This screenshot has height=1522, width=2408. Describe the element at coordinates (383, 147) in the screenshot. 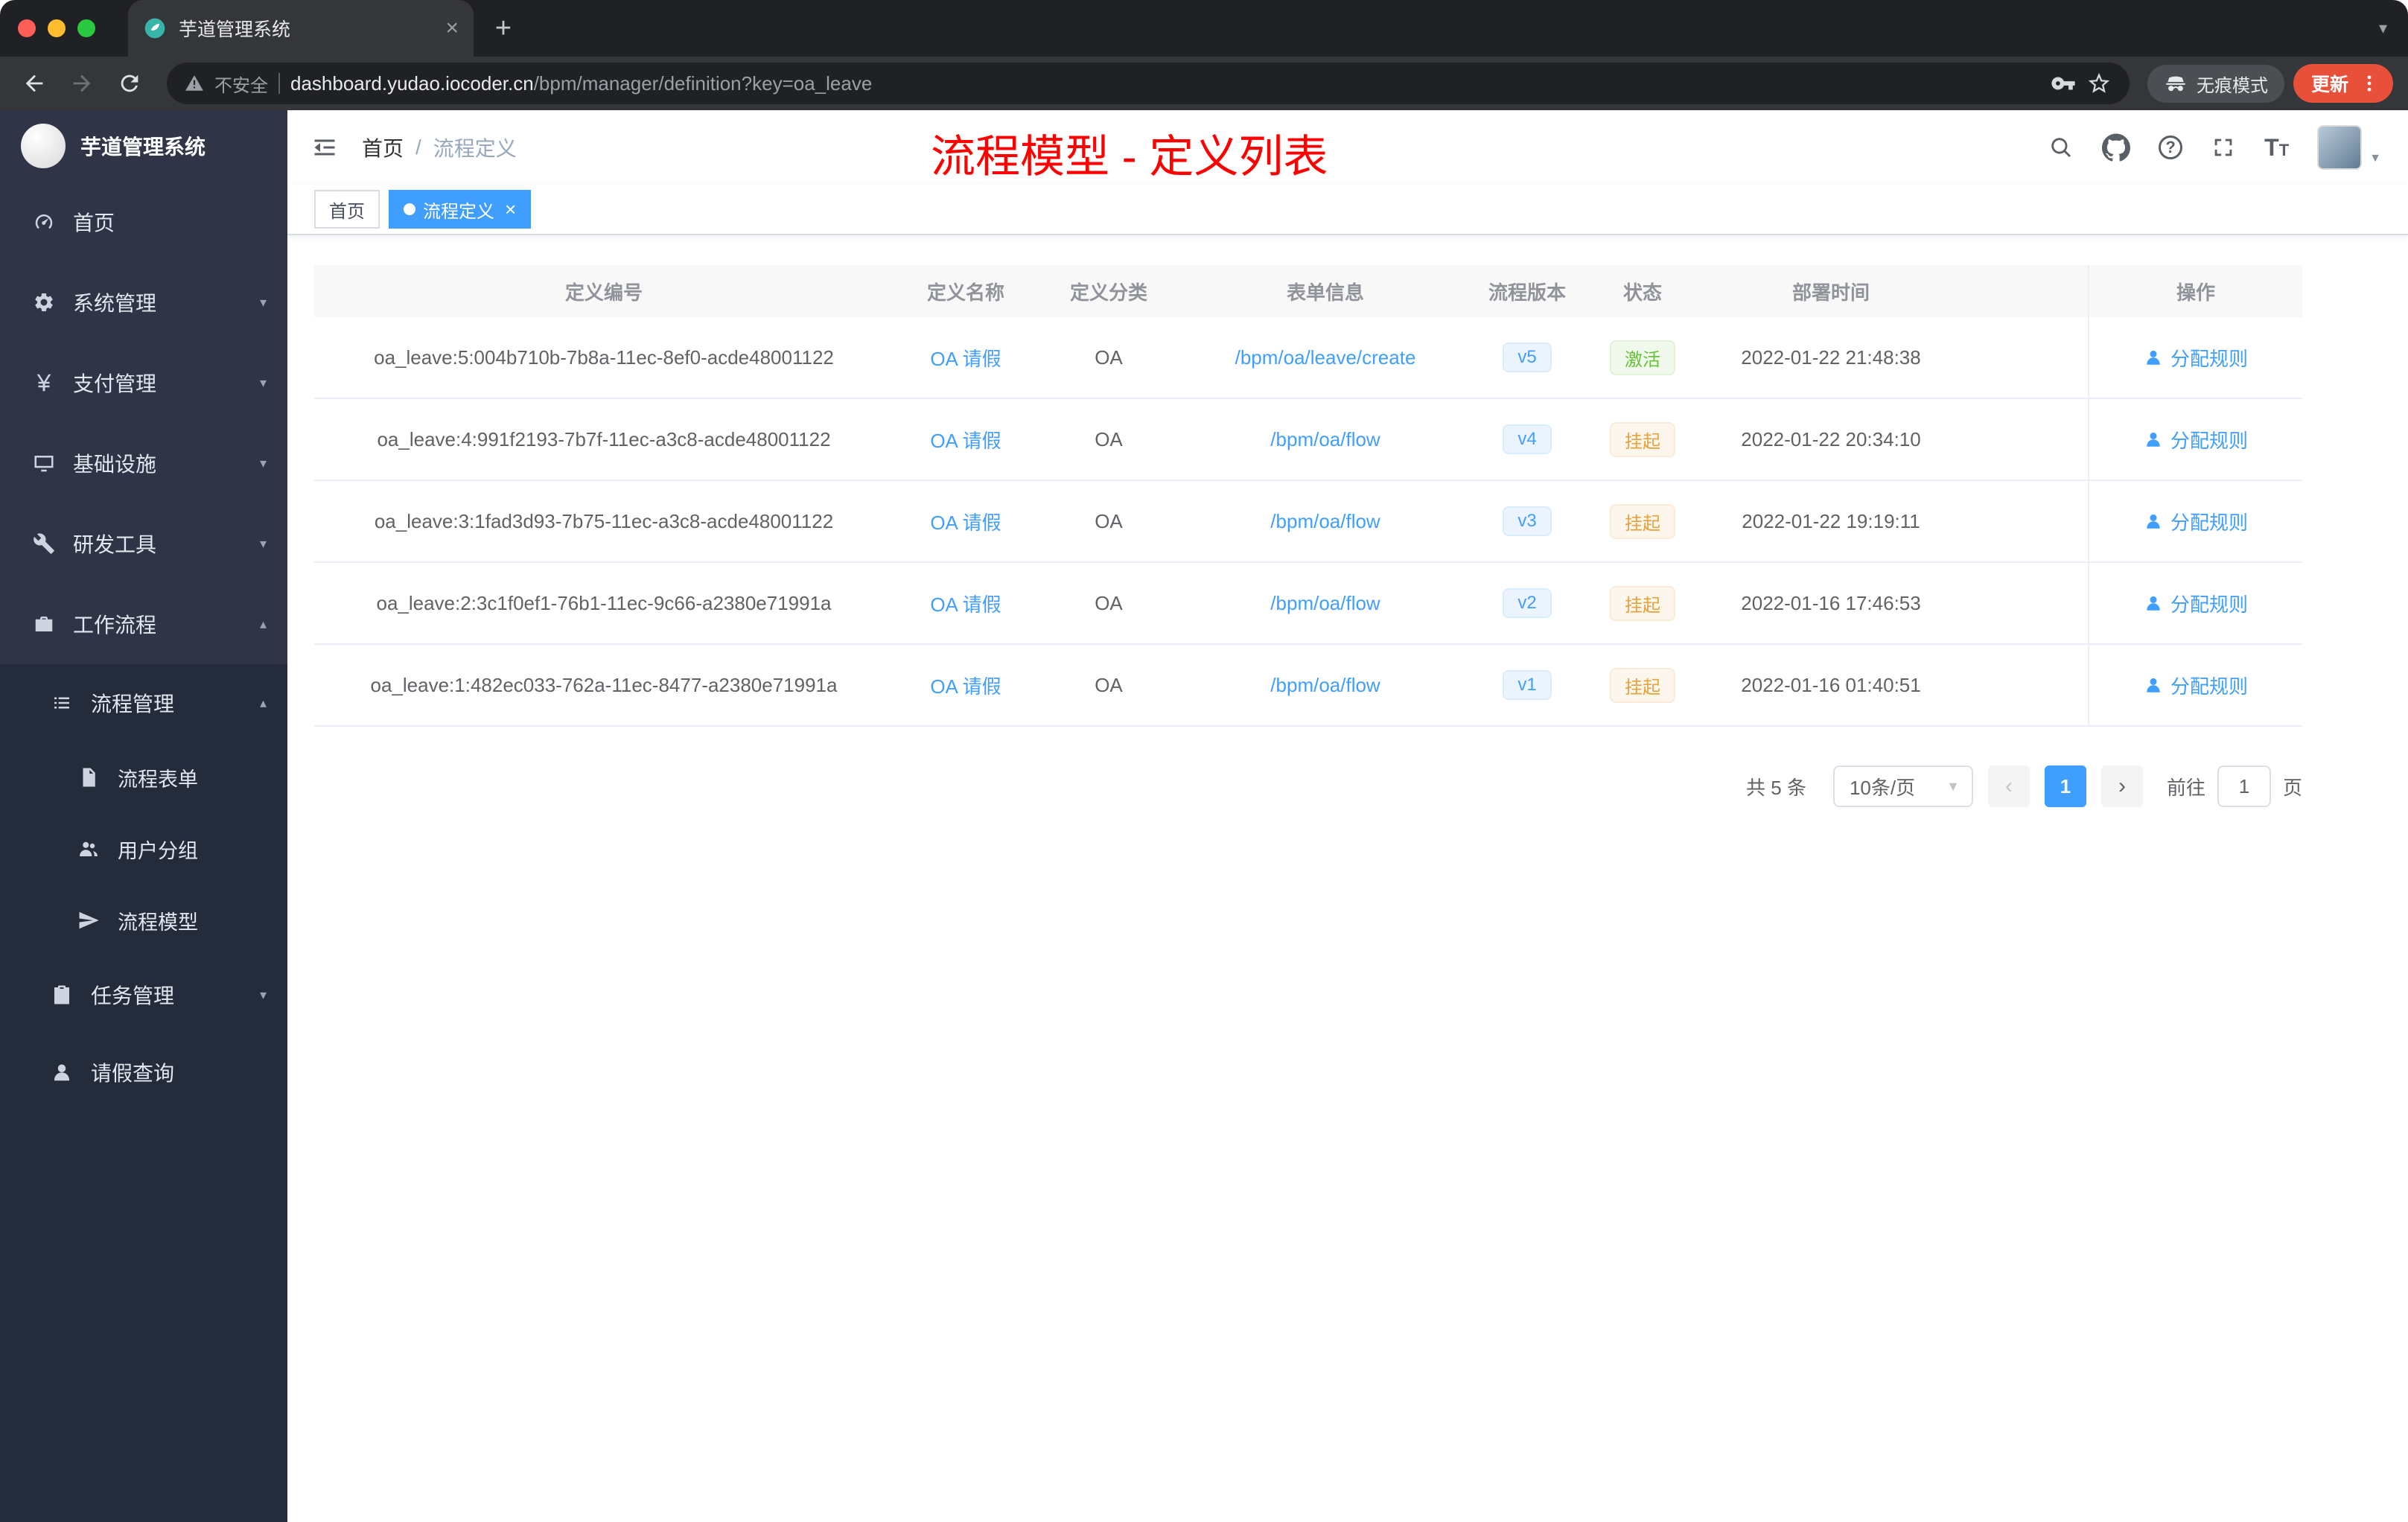

I see `breadcrumb-home: 首页` at that location.